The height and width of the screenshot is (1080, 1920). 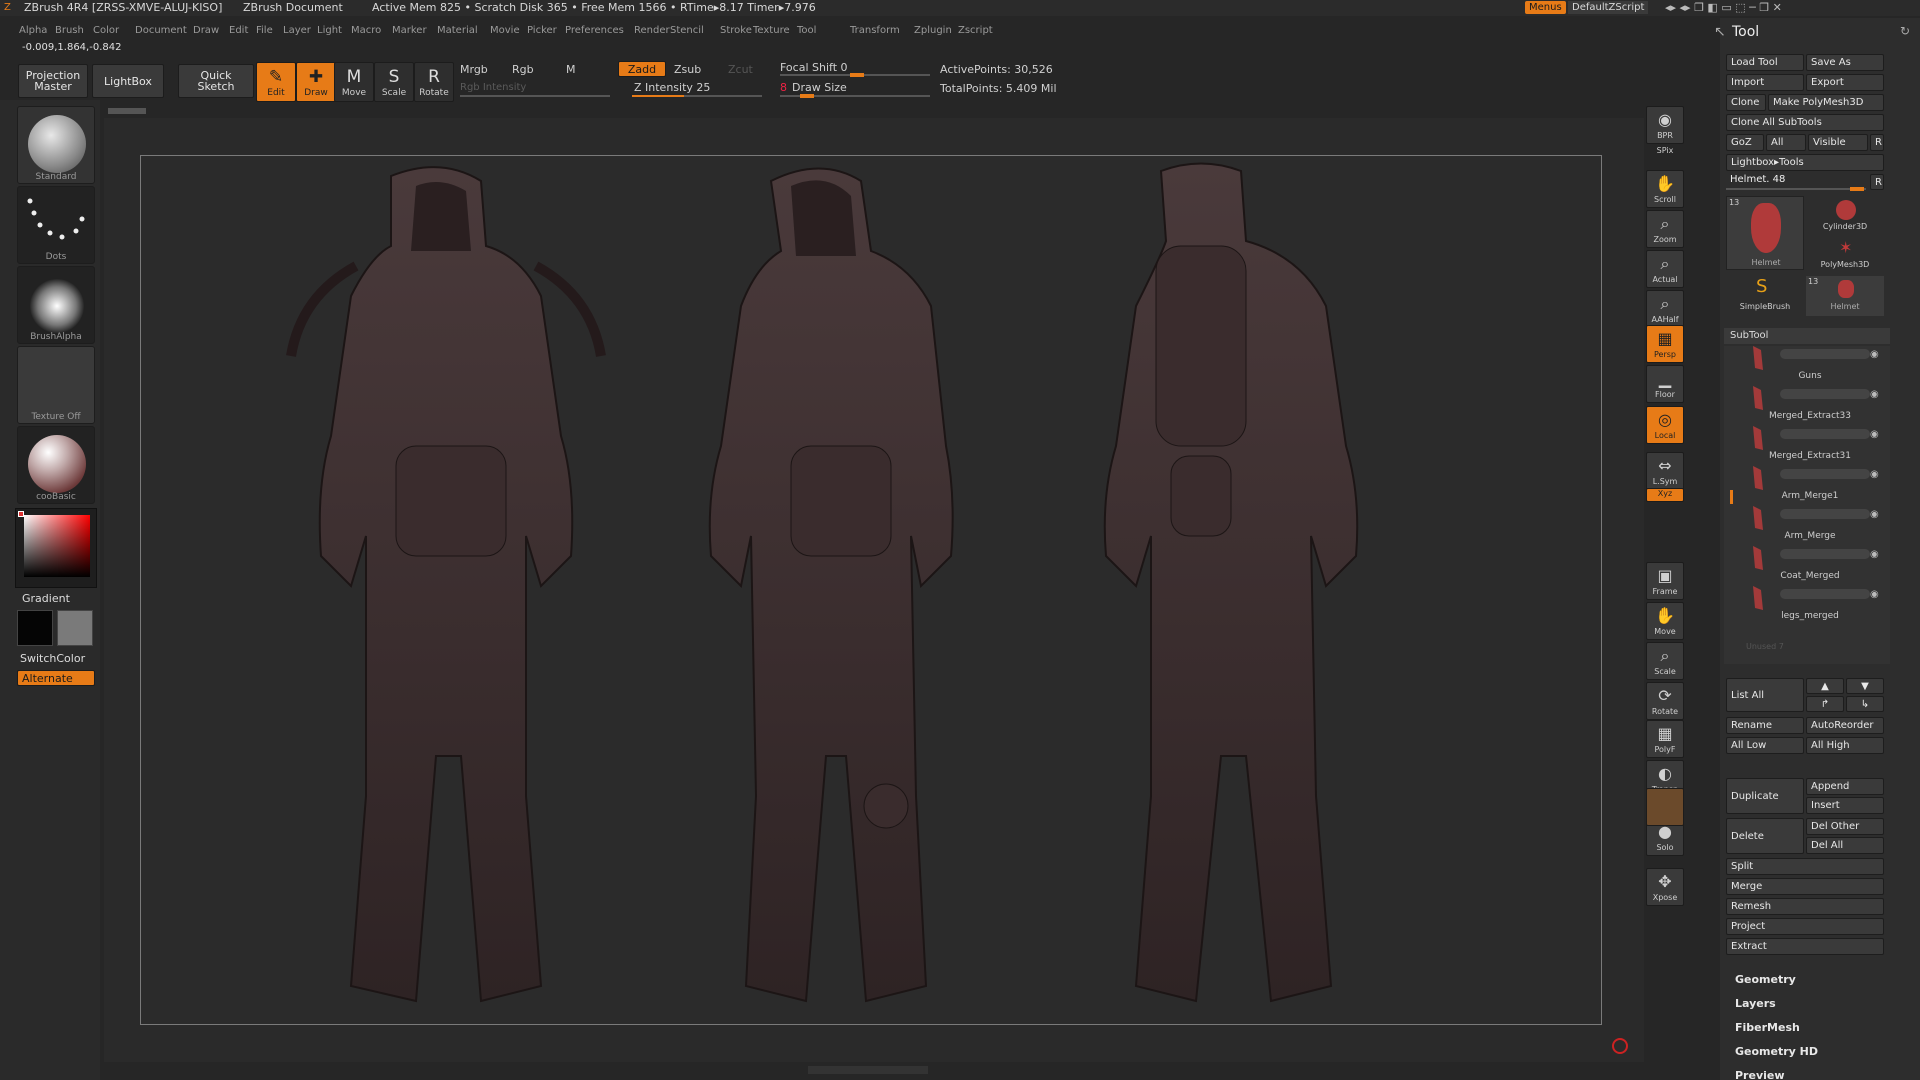 I want to click on move-button: ✋ Move, so click(x=1665, y=621).